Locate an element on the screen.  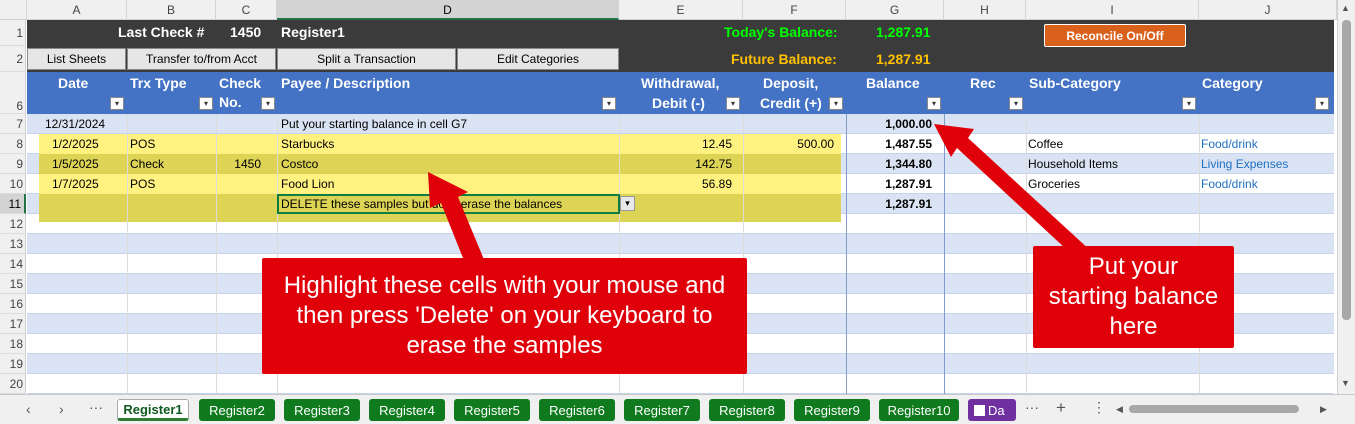
column-header-c: C is located at coordinates (246, 10).